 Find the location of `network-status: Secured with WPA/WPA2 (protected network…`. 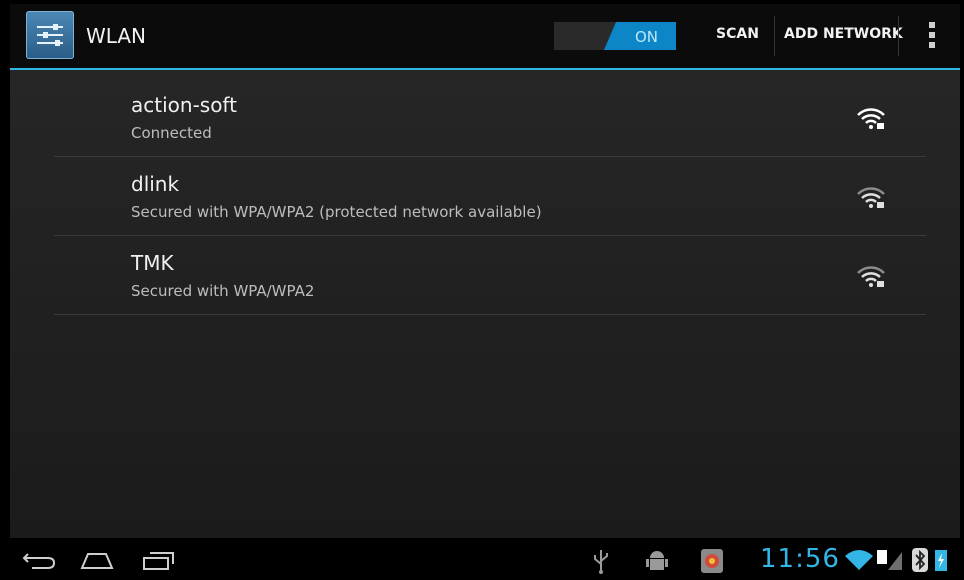

network-status: Secured with WPA/WPA2 (protected network… is located at coordinates (336, 212).